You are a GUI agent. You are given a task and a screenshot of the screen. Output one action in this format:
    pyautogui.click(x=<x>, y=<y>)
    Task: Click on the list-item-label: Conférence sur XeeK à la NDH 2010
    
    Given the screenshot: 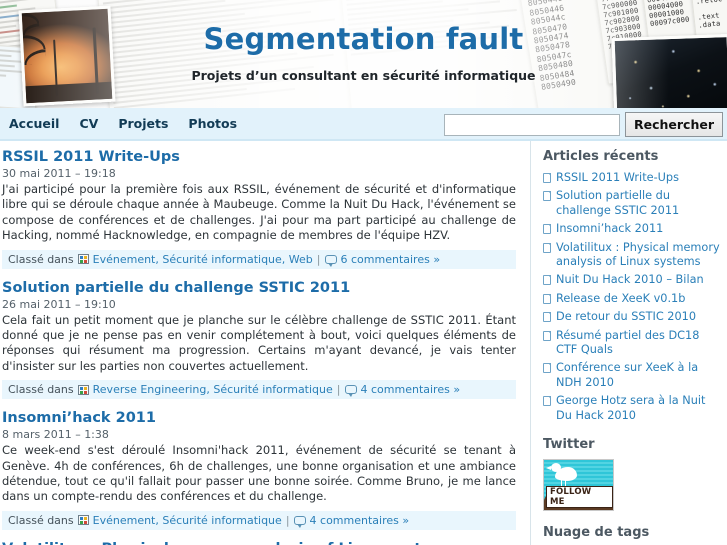 What is the action you would take?
    pyautogui.click(x=627, y=375)
    